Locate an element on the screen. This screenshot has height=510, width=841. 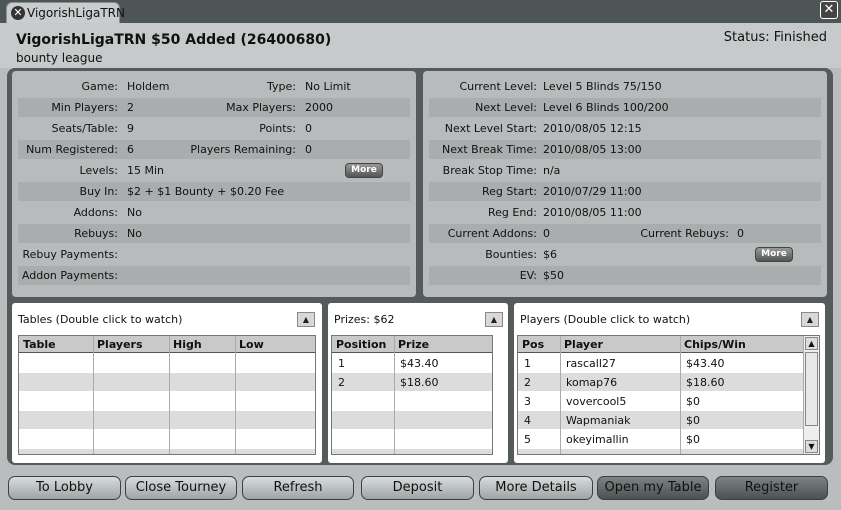
info-value: Level 5 Blinds 75/150 is located at coordinates (602, 86).